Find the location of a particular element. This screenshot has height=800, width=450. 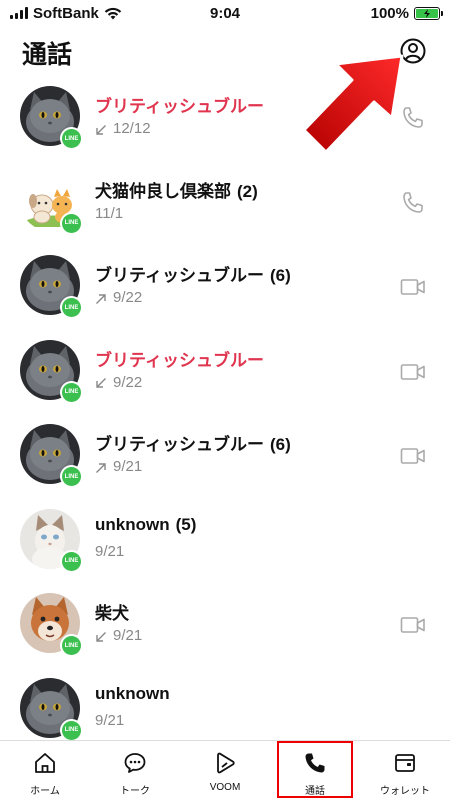

battery-icon is located at coordinates (428, 13).